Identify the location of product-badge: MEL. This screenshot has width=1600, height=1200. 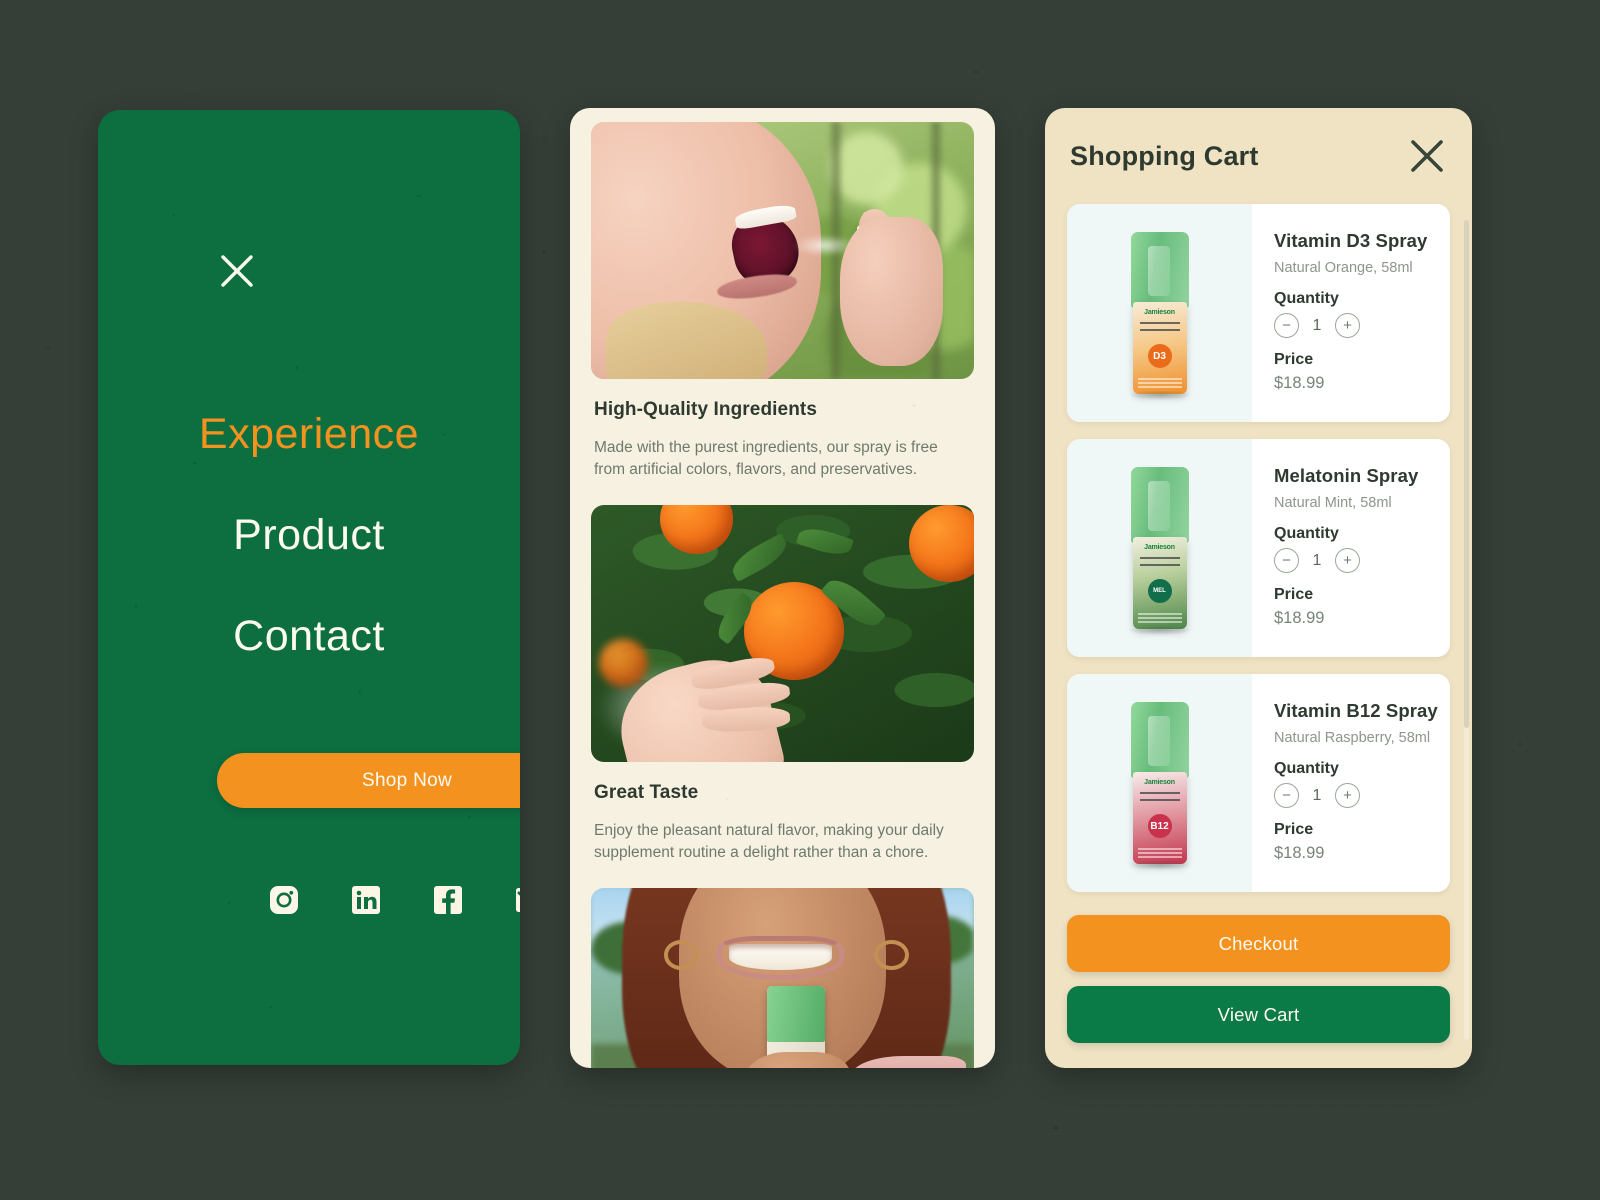
(1159, 591).